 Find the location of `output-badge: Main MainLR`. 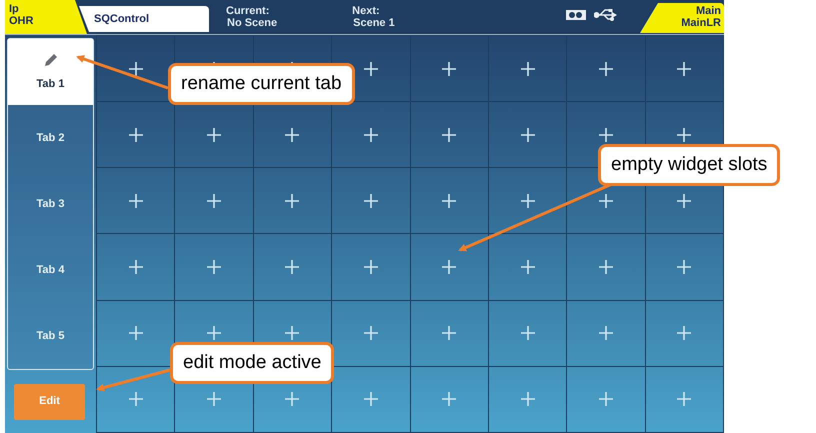

output-badge: Main MainLR is located at coordinates (682, 18).